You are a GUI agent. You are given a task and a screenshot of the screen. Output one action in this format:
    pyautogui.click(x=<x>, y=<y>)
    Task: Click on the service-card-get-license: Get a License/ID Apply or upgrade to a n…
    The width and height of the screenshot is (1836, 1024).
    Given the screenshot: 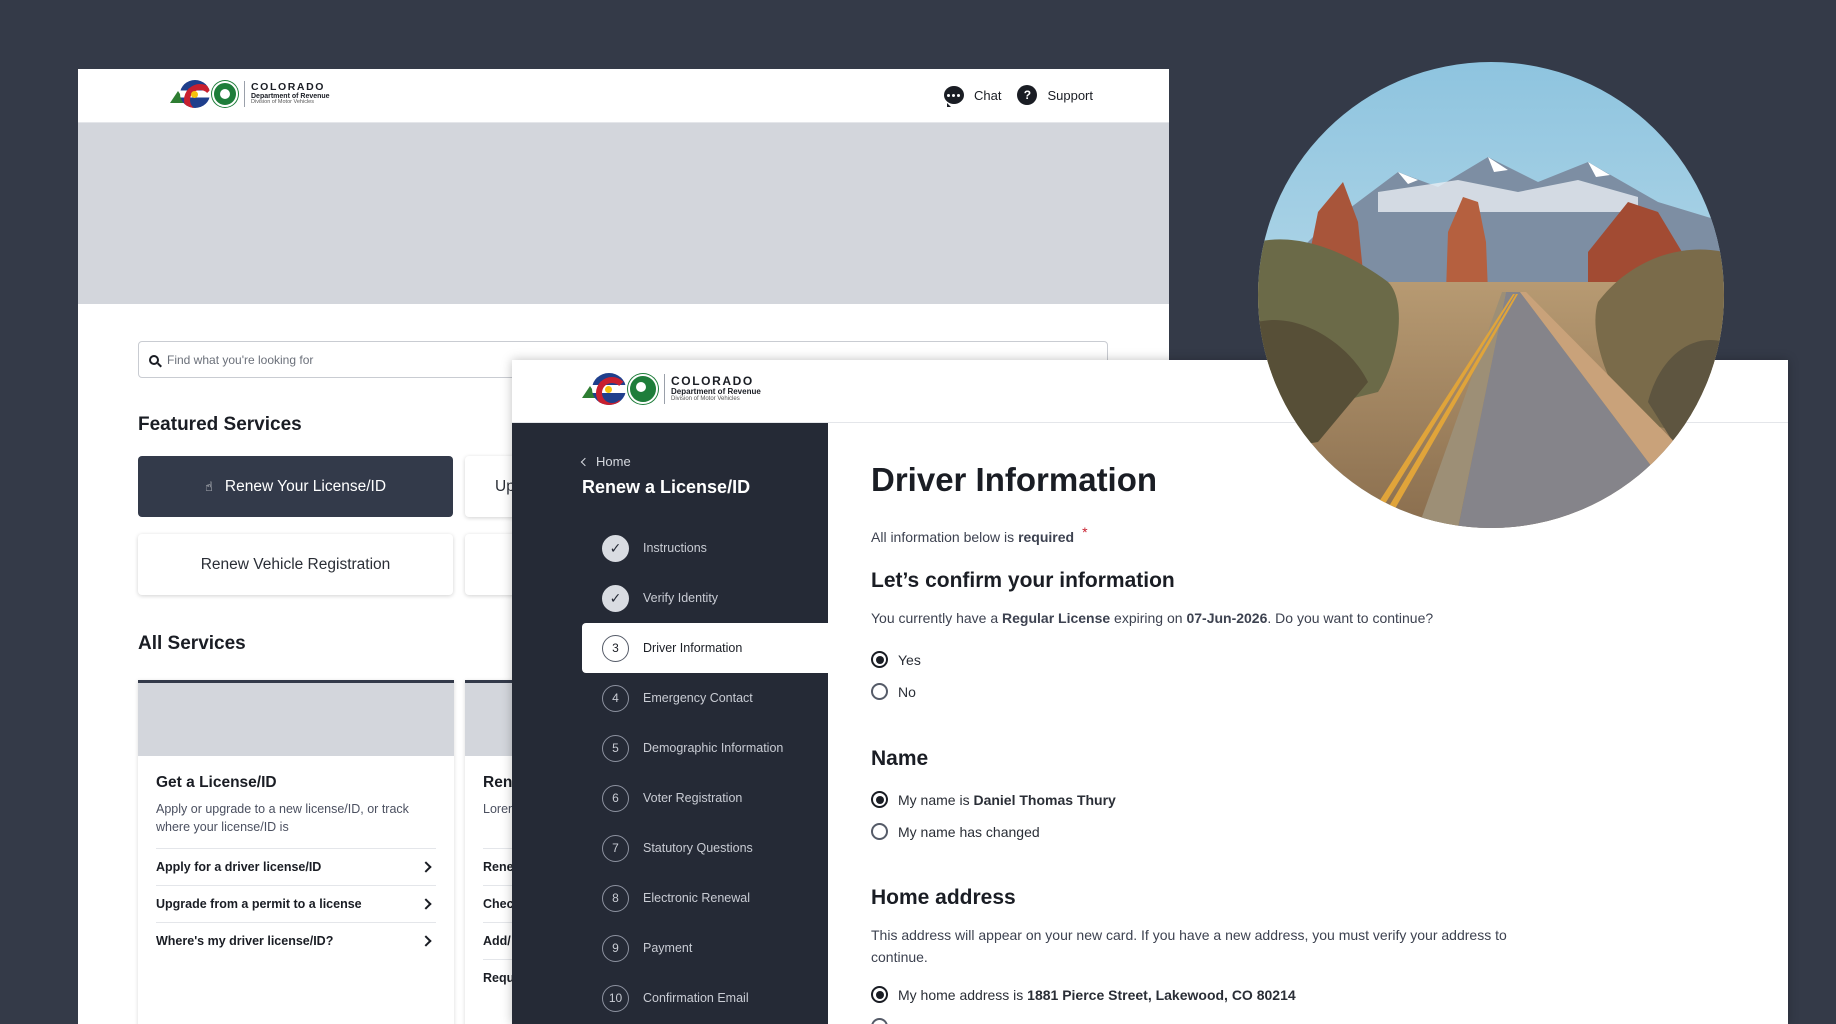 What is the action you would take?
    pyautogui.click(x=296, y=852)
    